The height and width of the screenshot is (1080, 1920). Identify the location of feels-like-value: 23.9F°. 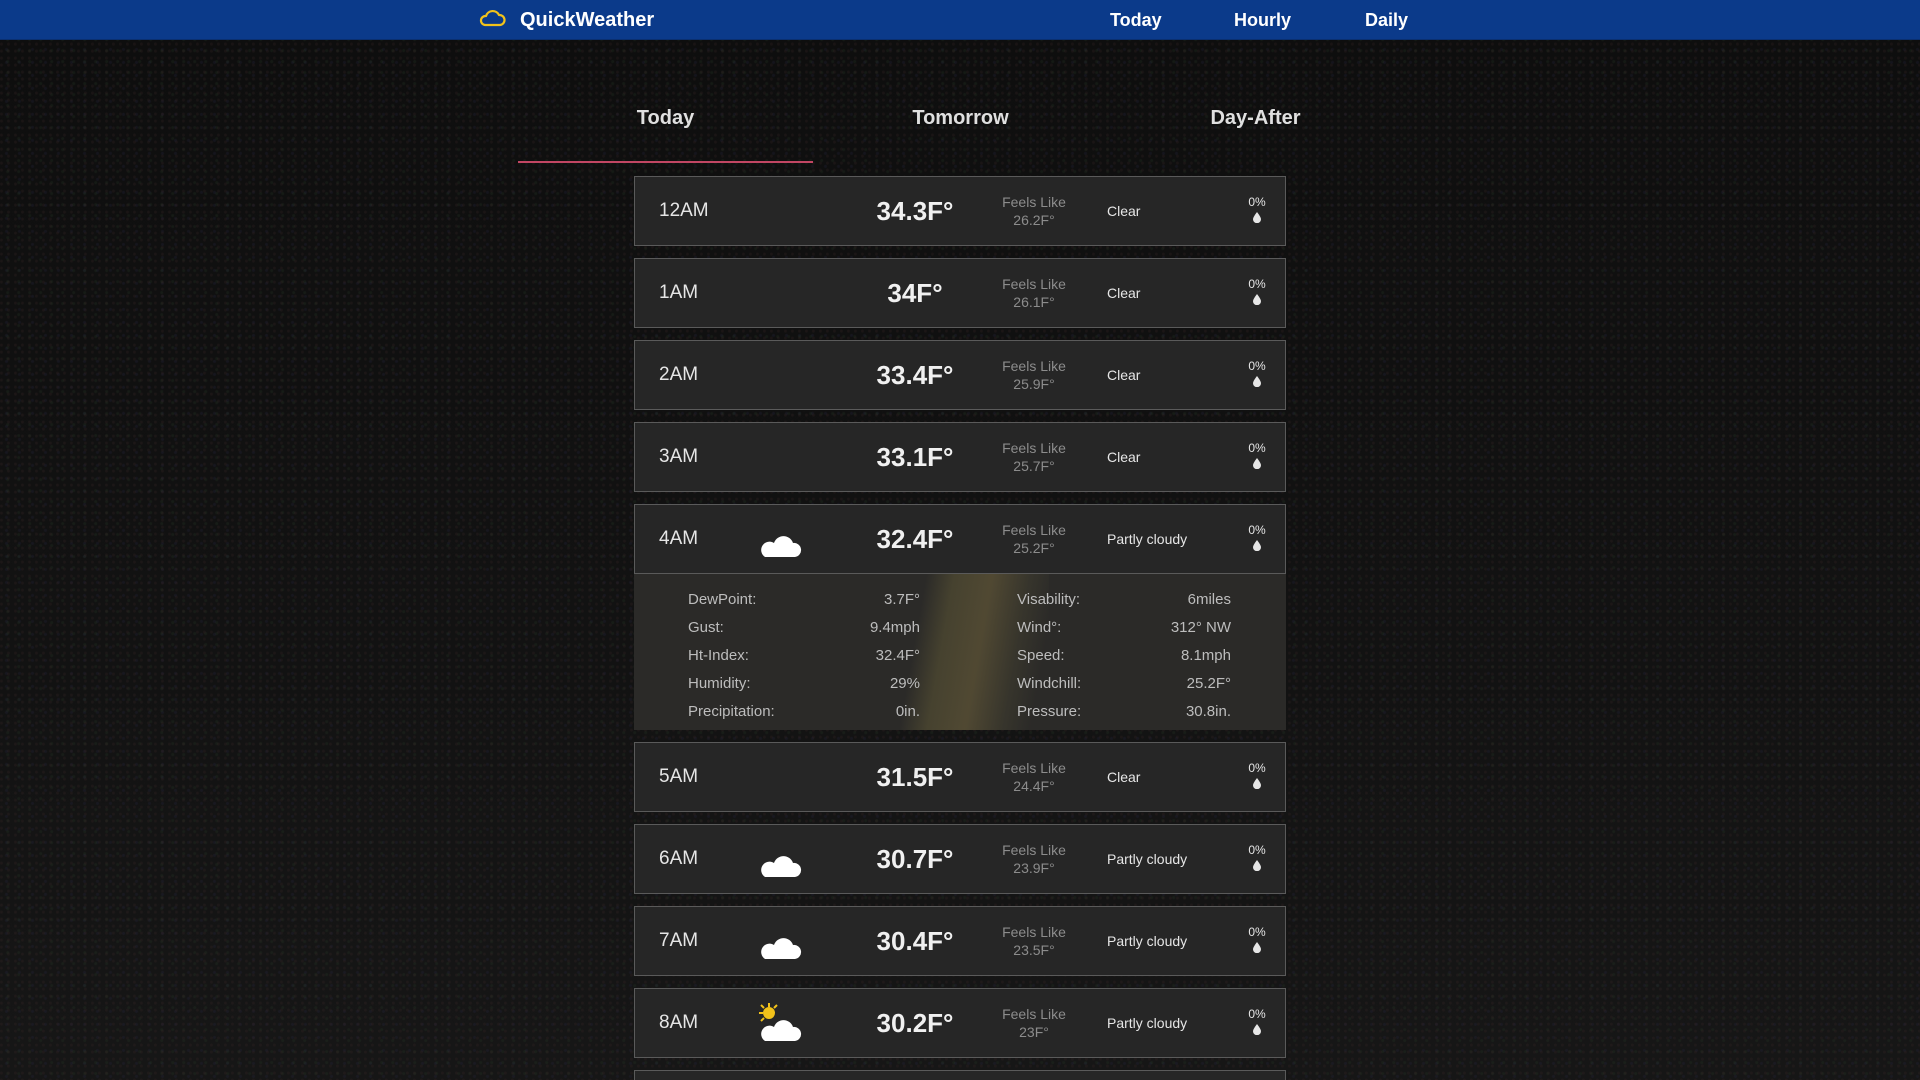
(1034, 868).